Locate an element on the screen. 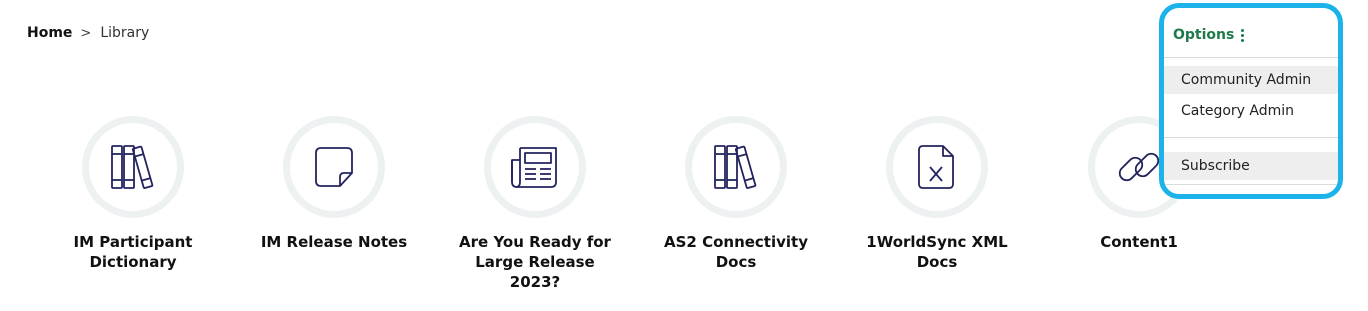 Image resolution: width=1368 pixels, height=311 pixels. tile-im-release-notes: IM Release Notes is located at coordinates (334, 184).